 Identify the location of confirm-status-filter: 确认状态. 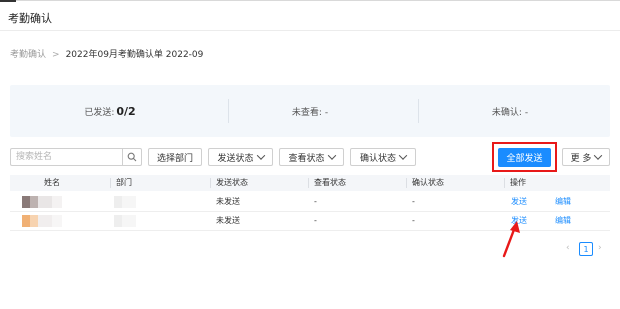
(383, 157).